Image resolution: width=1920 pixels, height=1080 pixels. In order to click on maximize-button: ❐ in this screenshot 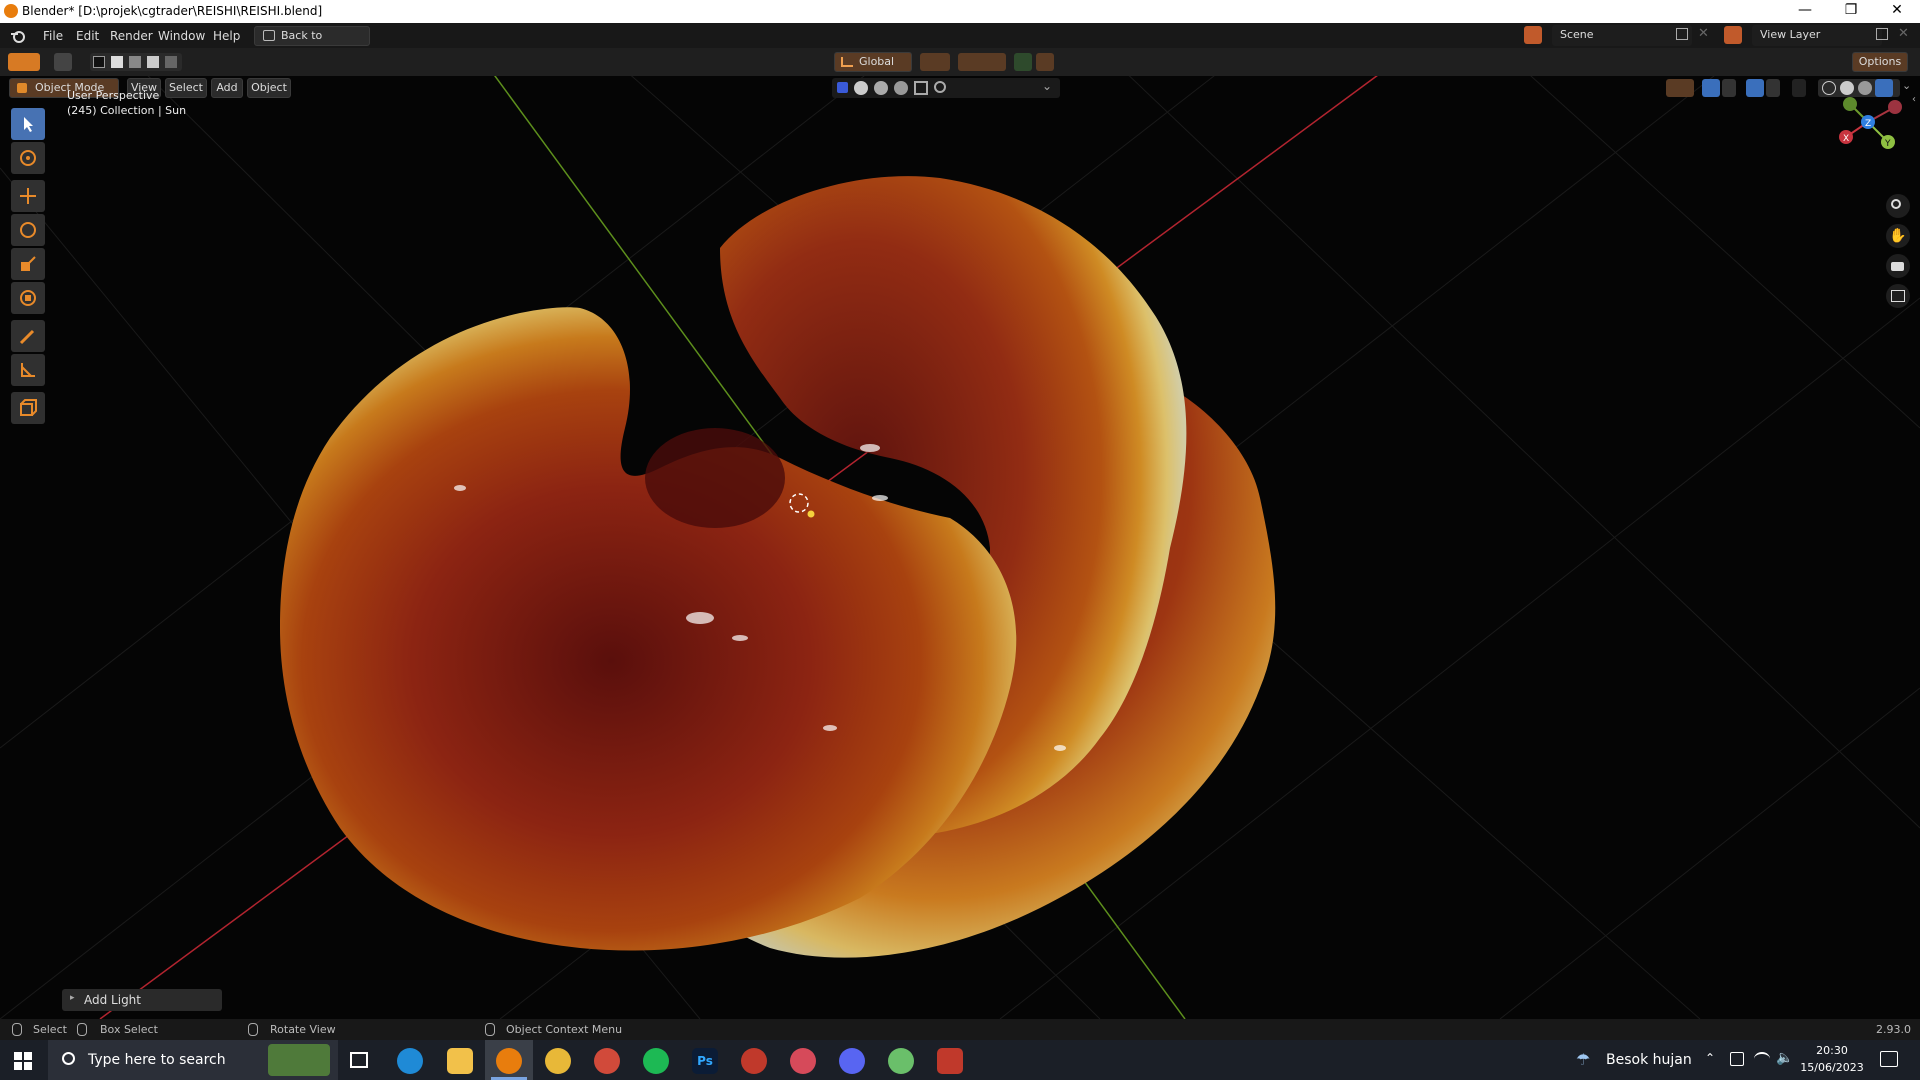, I will do `click(1851, 11)`.